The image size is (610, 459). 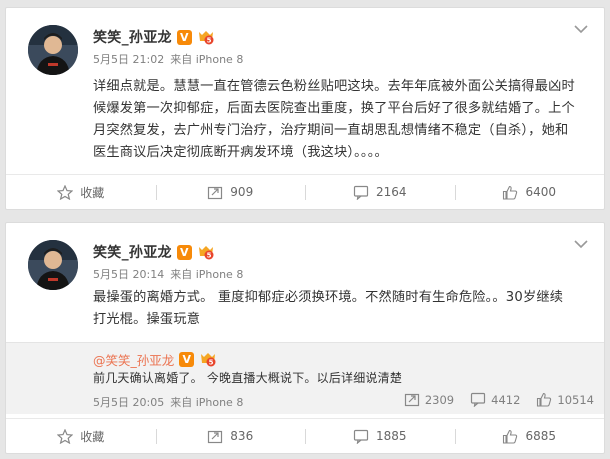 What do you see at coordinates (168, 402) in the screenshot?
I see `retweet-meta: 5月5日 20:05 来自 iPhone 8` at bounding box center [168, 402].